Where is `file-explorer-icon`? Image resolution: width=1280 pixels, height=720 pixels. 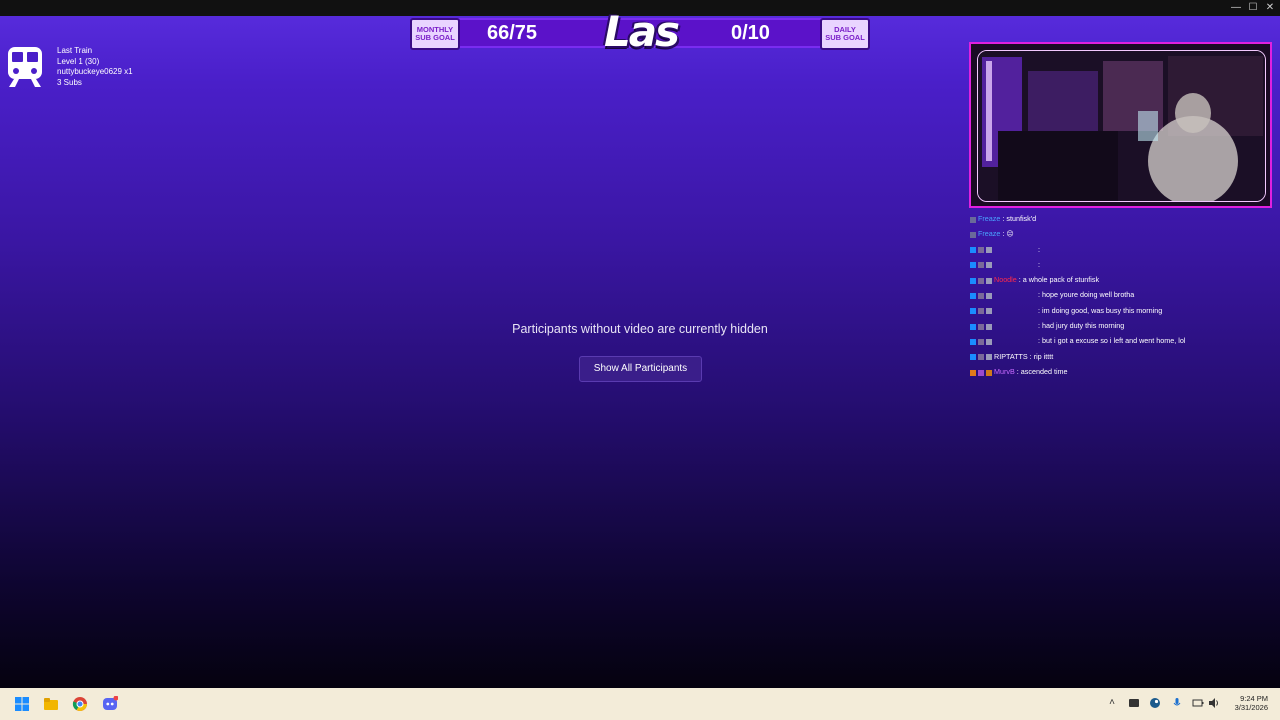 file-explorer-icon is located at coordinates (51, 704).